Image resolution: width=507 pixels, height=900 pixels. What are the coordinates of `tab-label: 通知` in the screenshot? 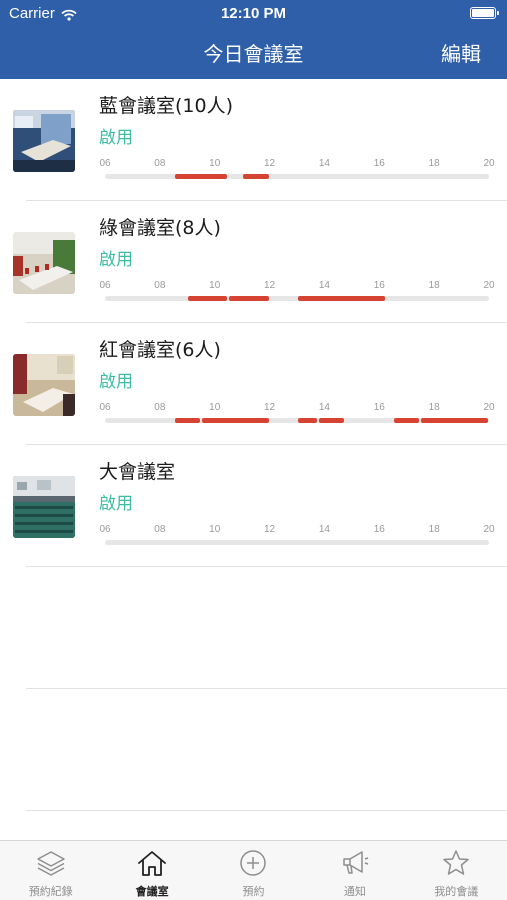 It's located at (354, 891).